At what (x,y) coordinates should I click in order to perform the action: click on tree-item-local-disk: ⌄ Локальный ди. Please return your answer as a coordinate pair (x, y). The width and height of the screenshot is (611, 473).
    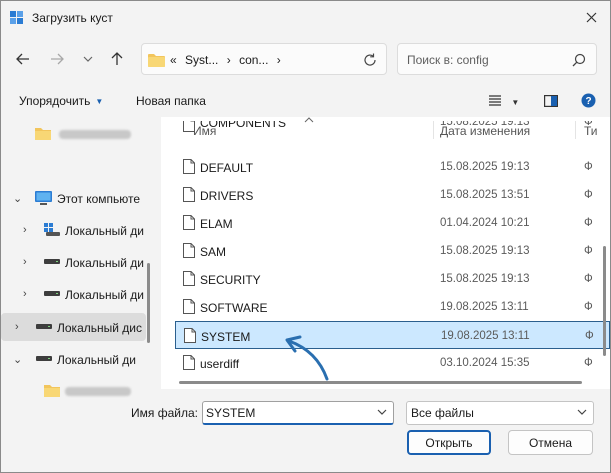
    Looking at the image, I should click on (73, 359).